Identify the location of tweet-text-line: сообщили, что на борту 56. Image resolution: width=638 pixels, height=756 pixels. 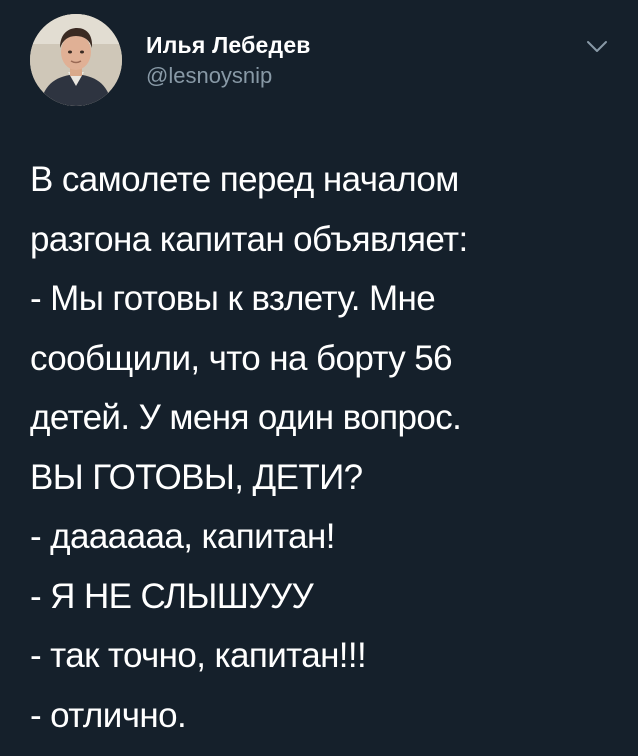
(241, 358).